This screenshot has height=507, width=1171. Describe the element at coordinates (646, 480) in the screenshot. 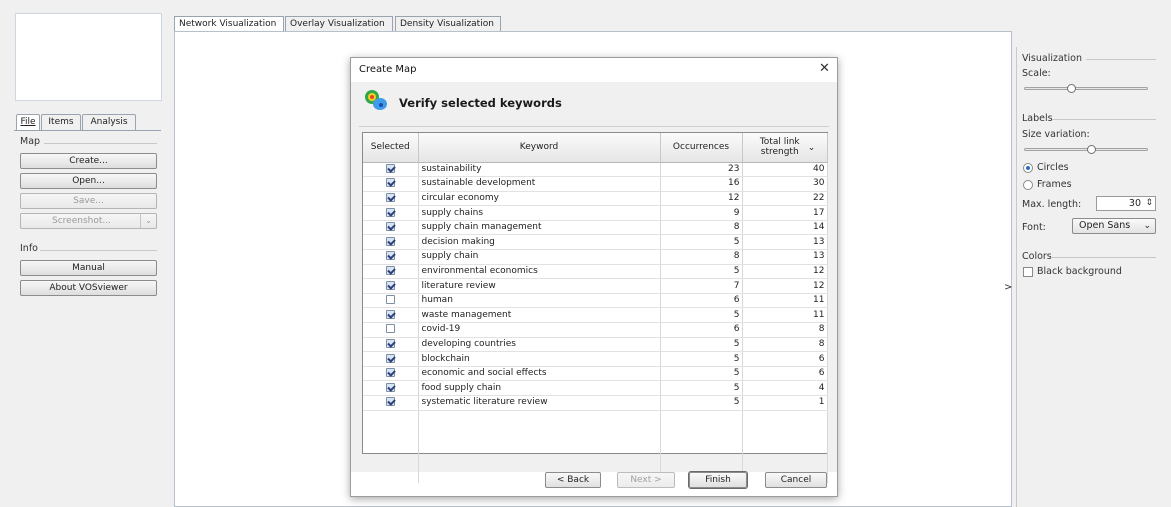

I see `next-button: Next >` at that location.